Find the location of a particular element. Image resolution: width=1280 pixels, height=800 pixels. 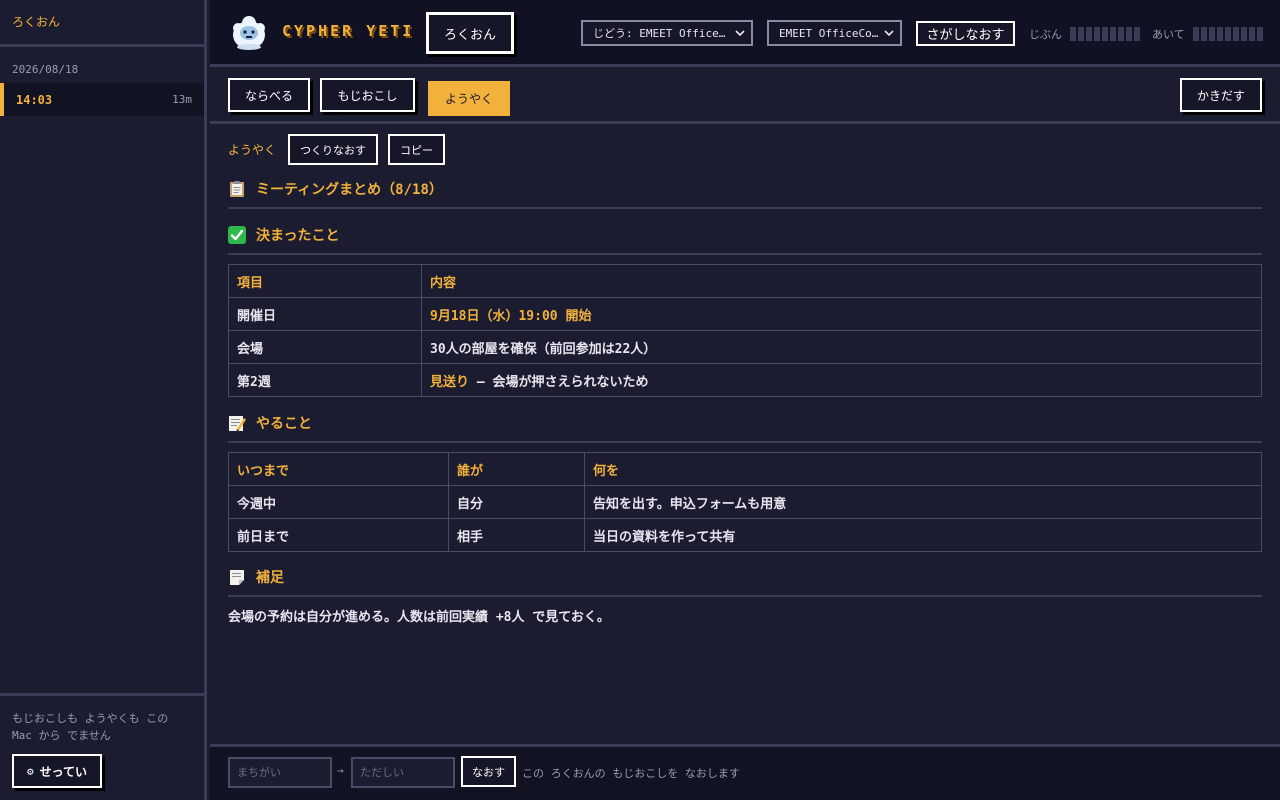

table-cell: 開催日 is located at coordinates (325, 314).